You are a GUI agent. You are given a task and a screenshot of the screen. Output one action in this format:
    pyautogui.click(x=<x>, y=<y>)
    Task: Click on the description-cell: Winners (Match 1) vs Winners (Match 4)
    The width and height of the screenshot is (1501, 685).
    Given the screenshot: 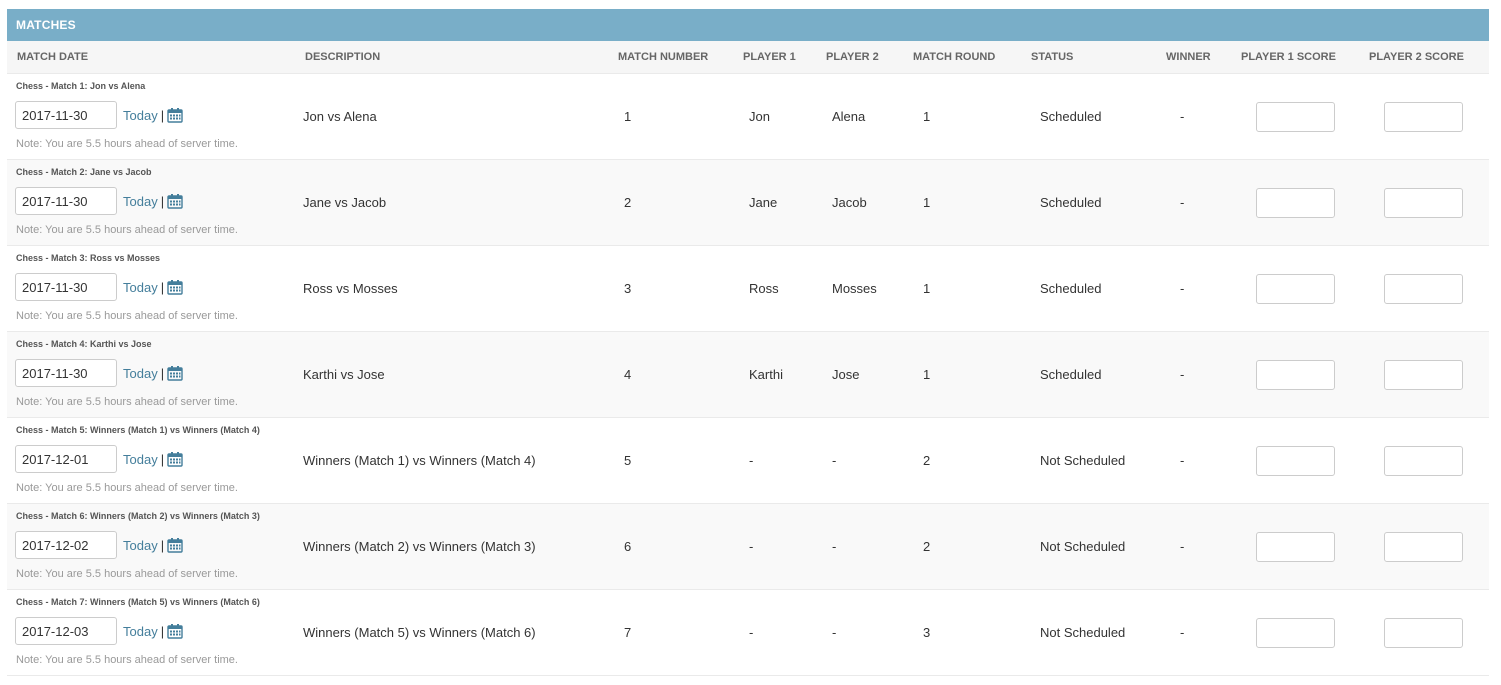 What is the action you would take?
    pyautogui.click(x=451, y=460)
    